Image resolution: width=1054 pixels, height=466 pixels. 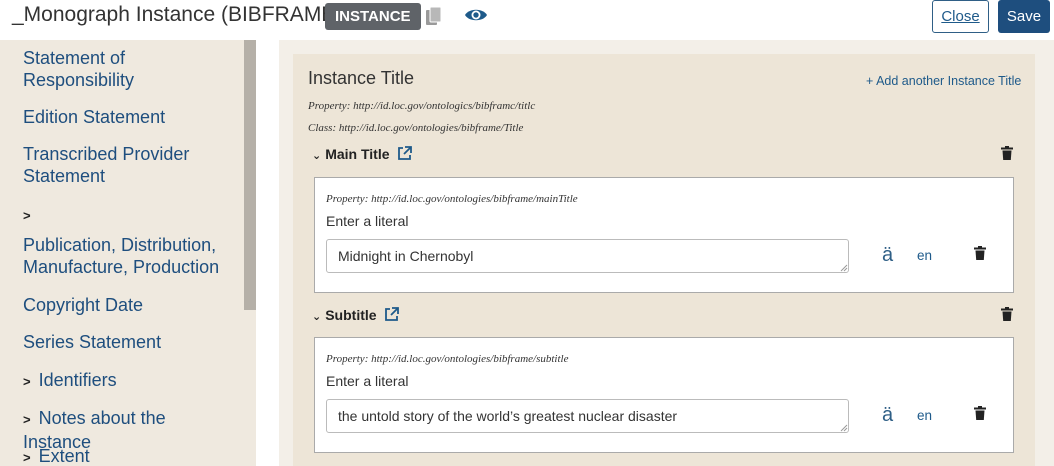 I want to click on sidebar-scrollbar, so click(x=250, y=175).